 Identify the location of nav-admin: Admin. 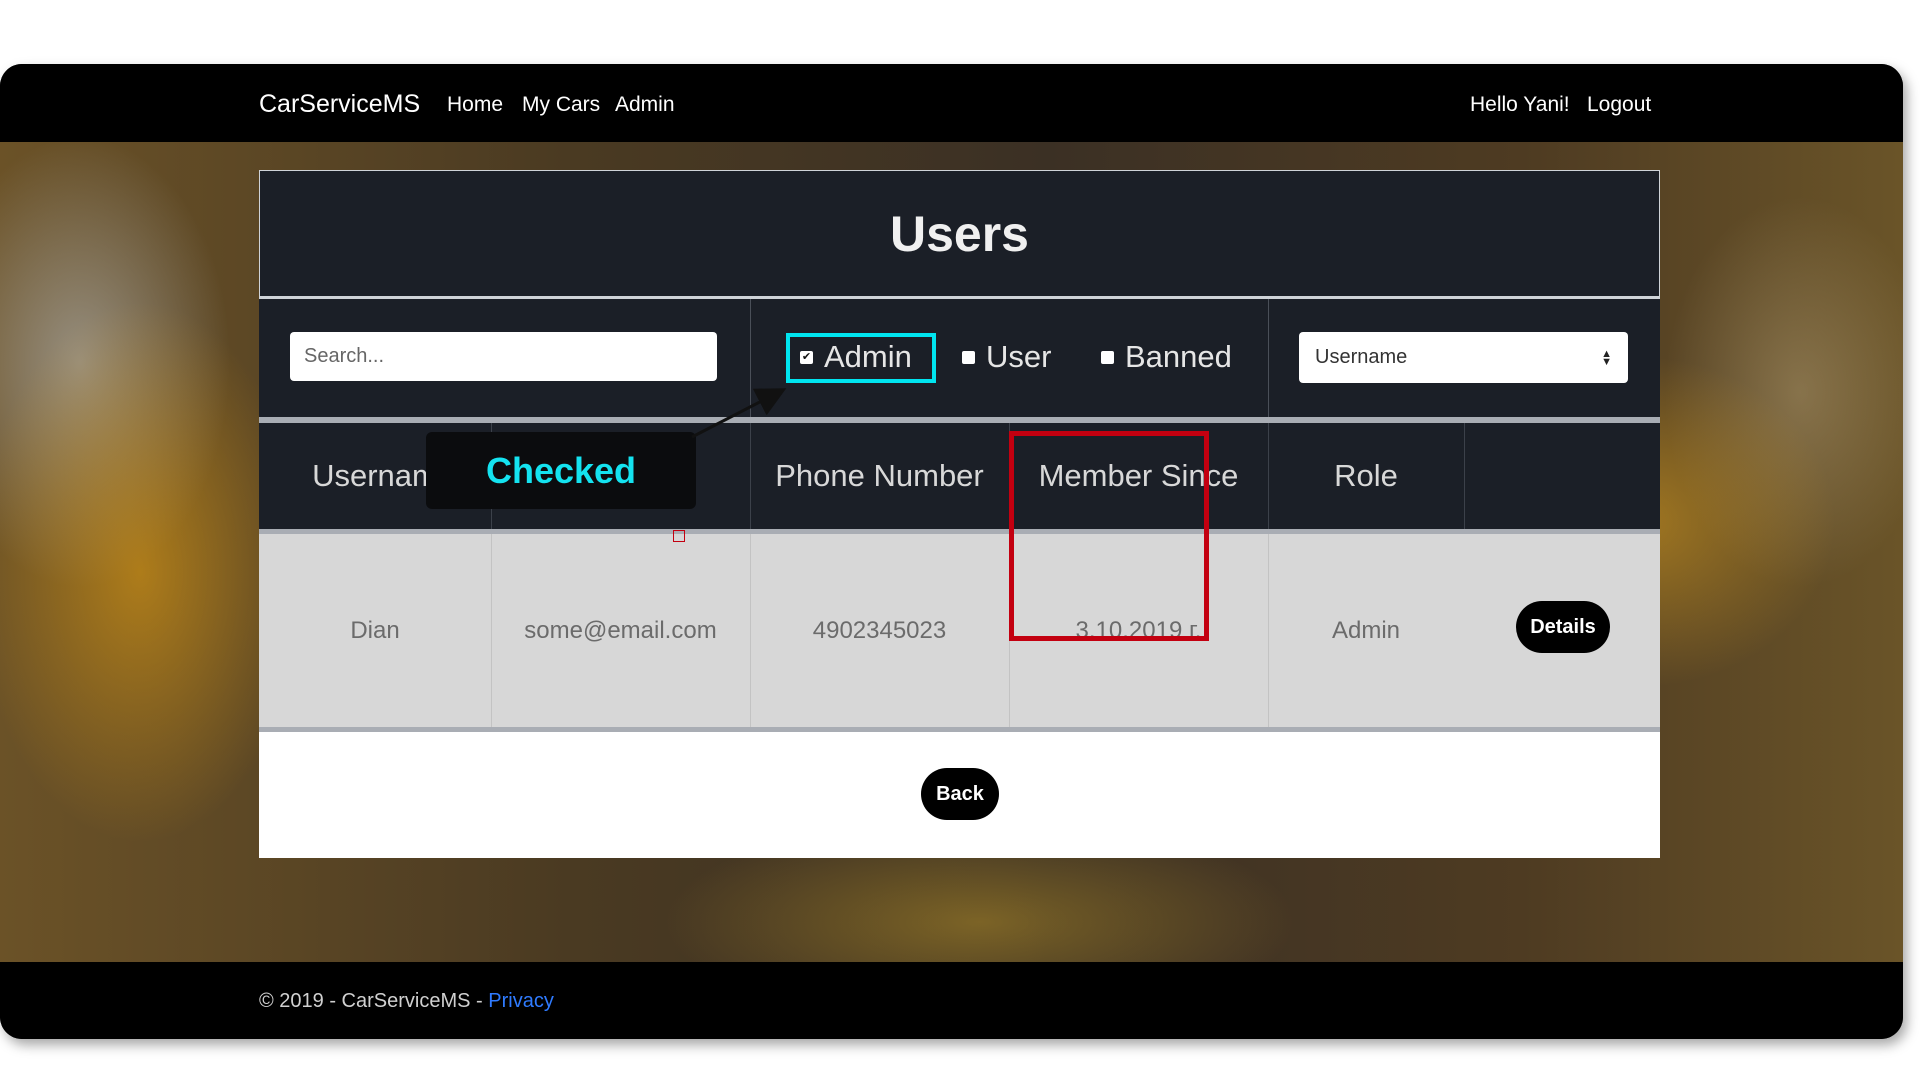
(645, 105).